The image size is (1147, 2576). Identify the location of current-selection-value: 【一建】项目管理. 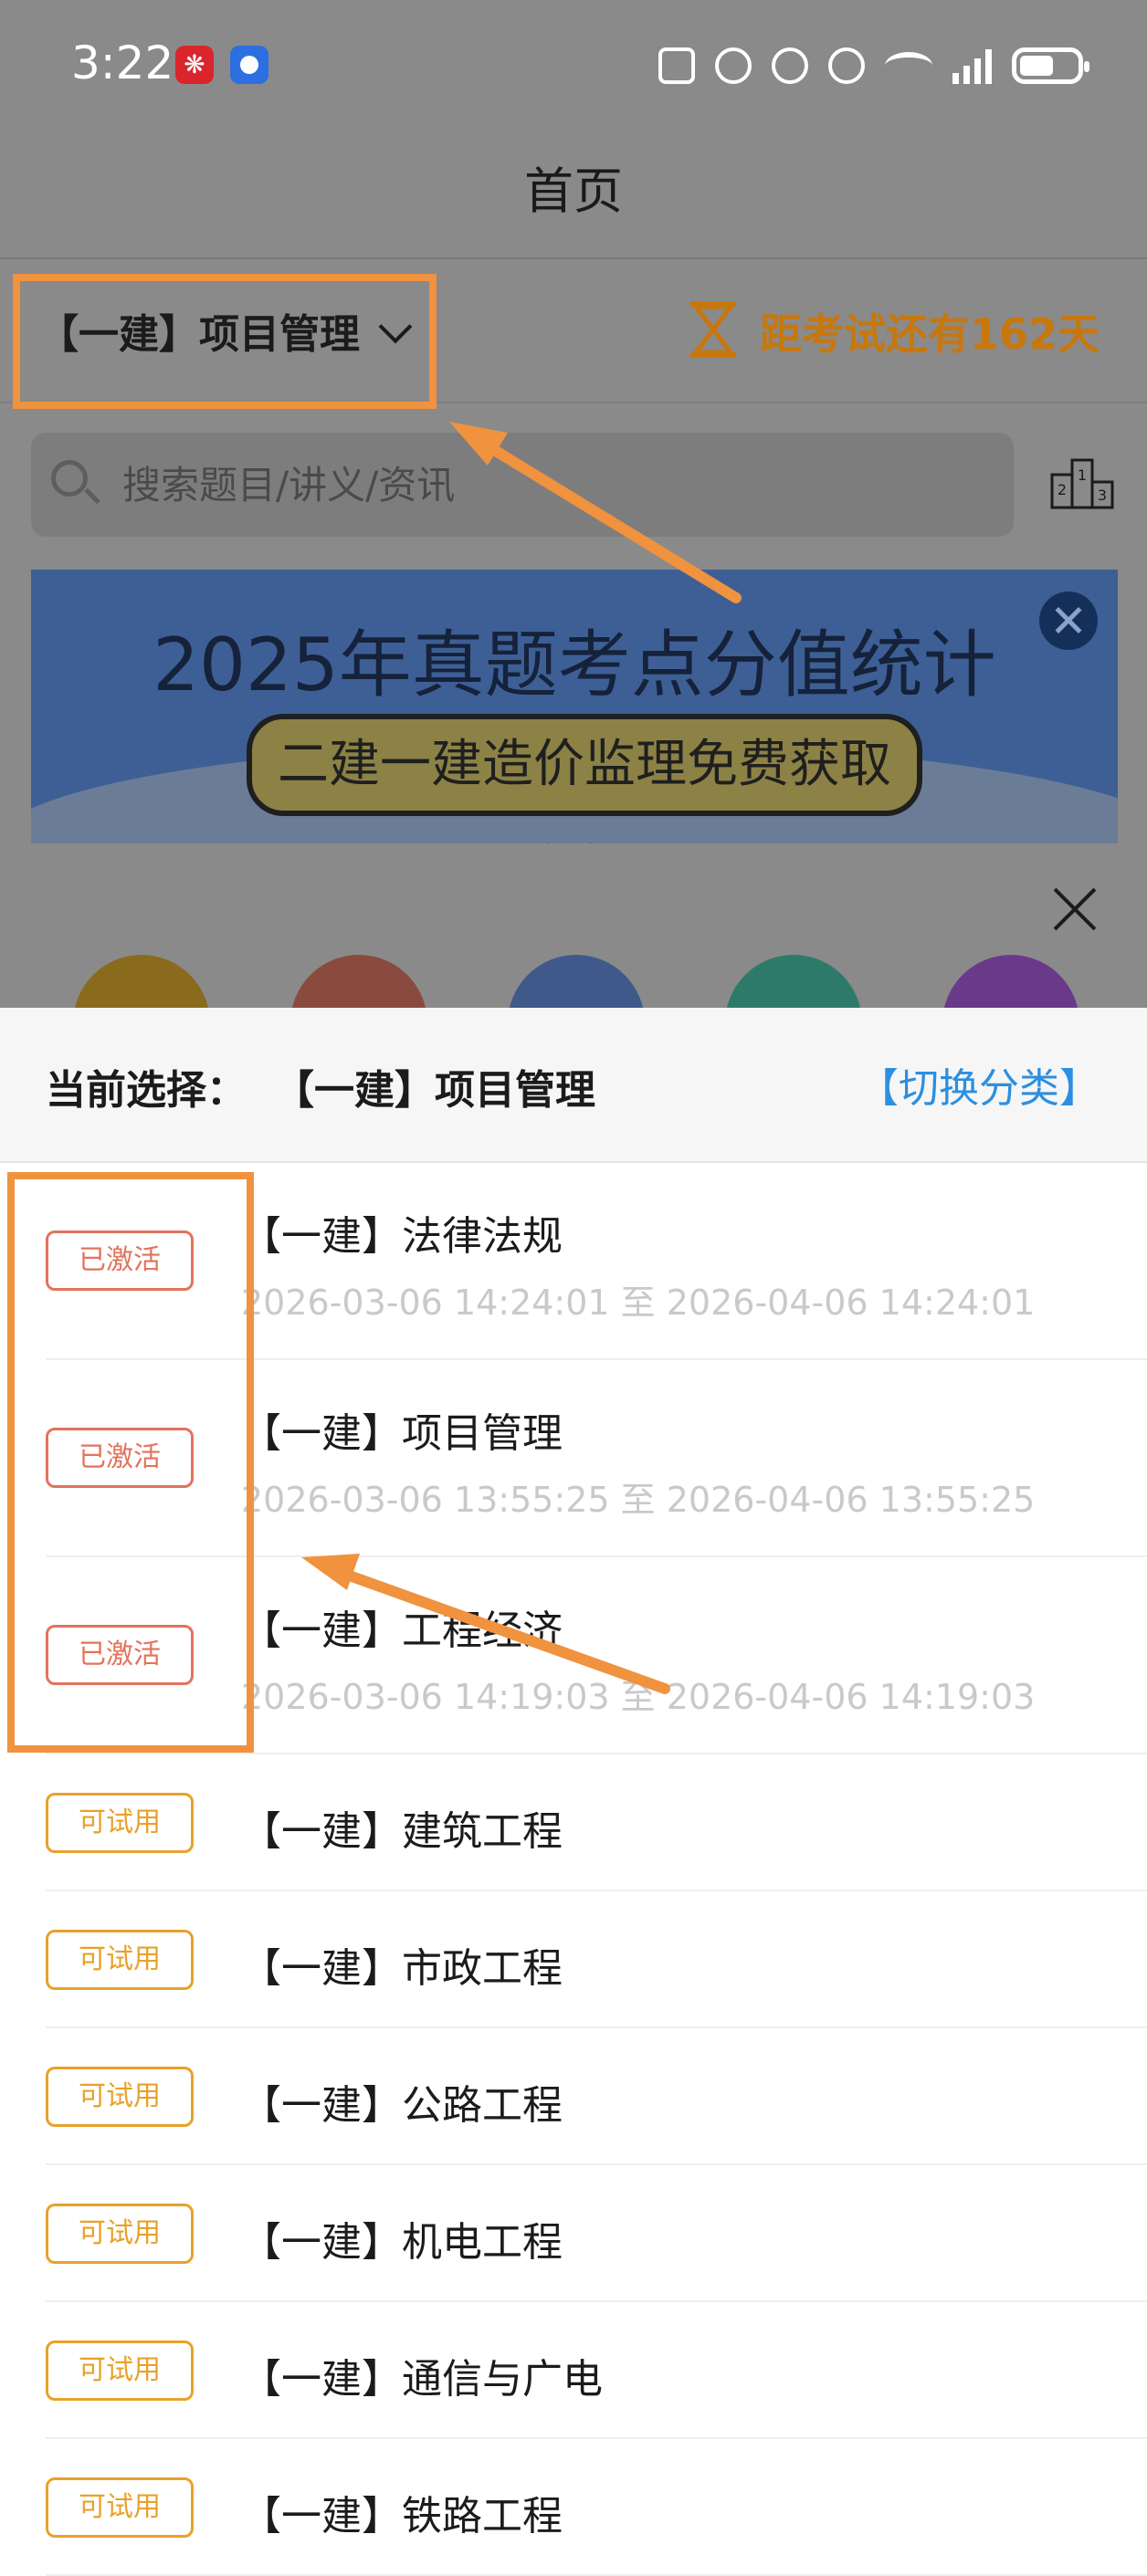
(435, 1090).